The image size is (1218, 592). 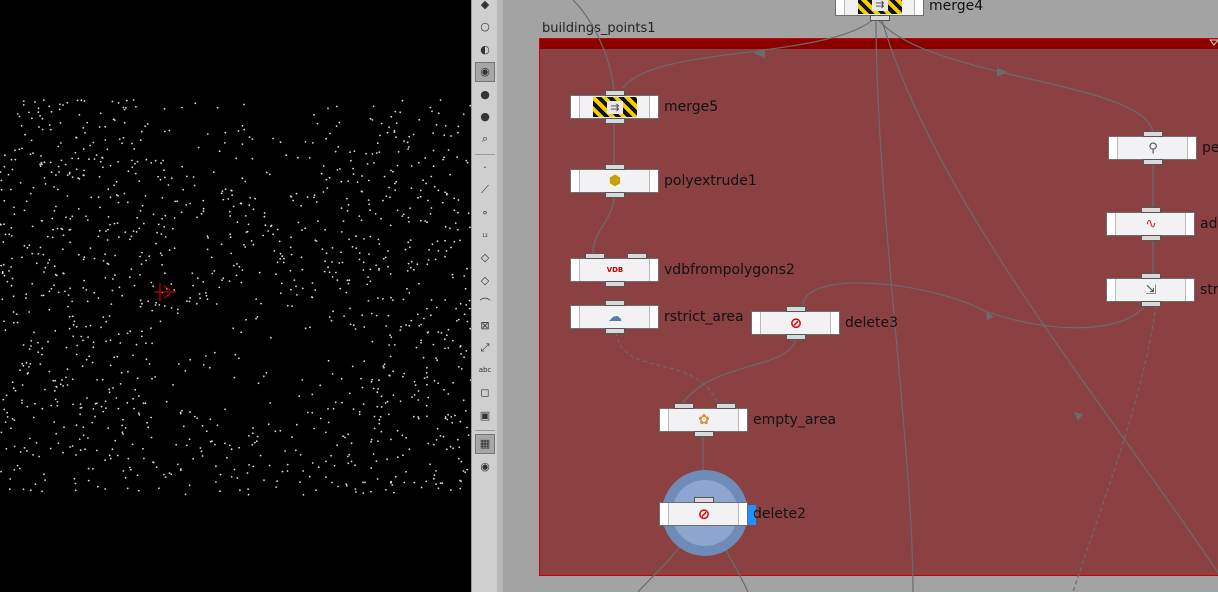 What do you see at coordinates (1209, 290) in the screenshot?
I see `node-label-str: str` at bounding box center [1209, 290].